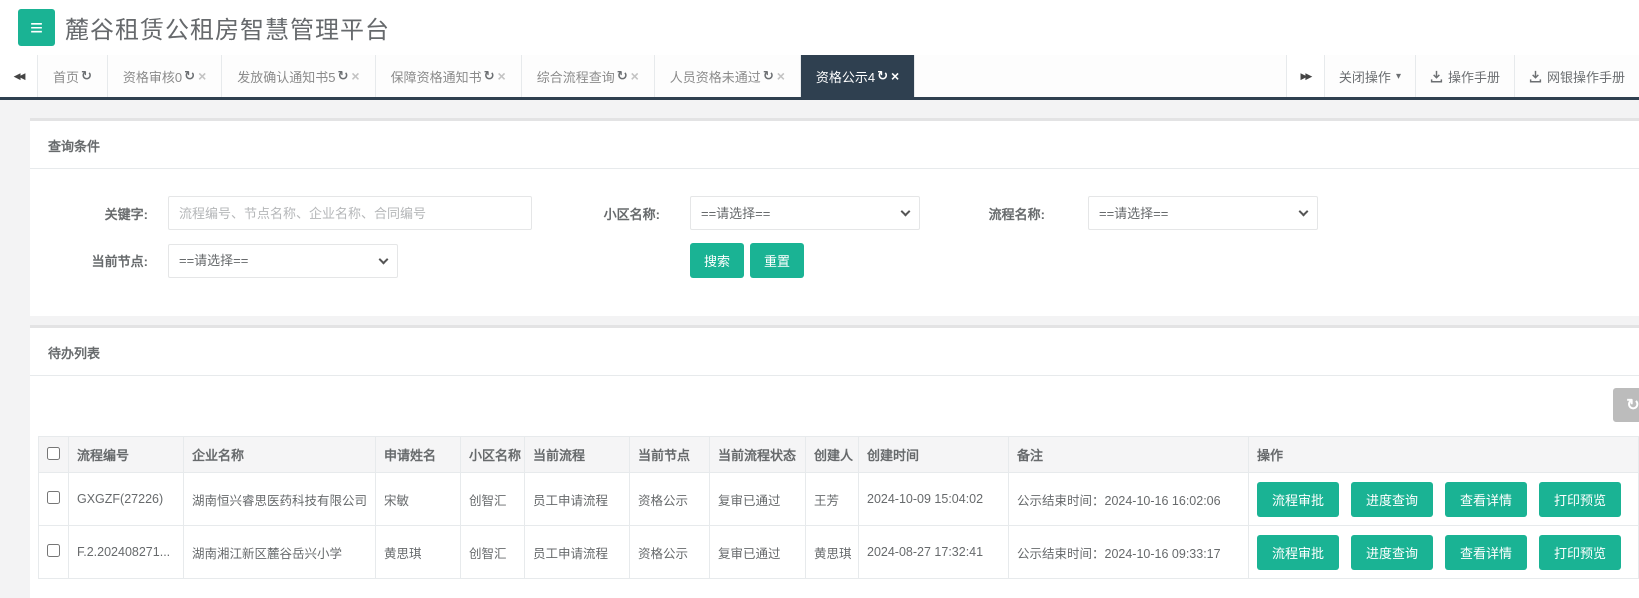  I want to click on tab-guarantee-qualification-notice: 保障资格通知书 ↻ ×, so click(448, 76).